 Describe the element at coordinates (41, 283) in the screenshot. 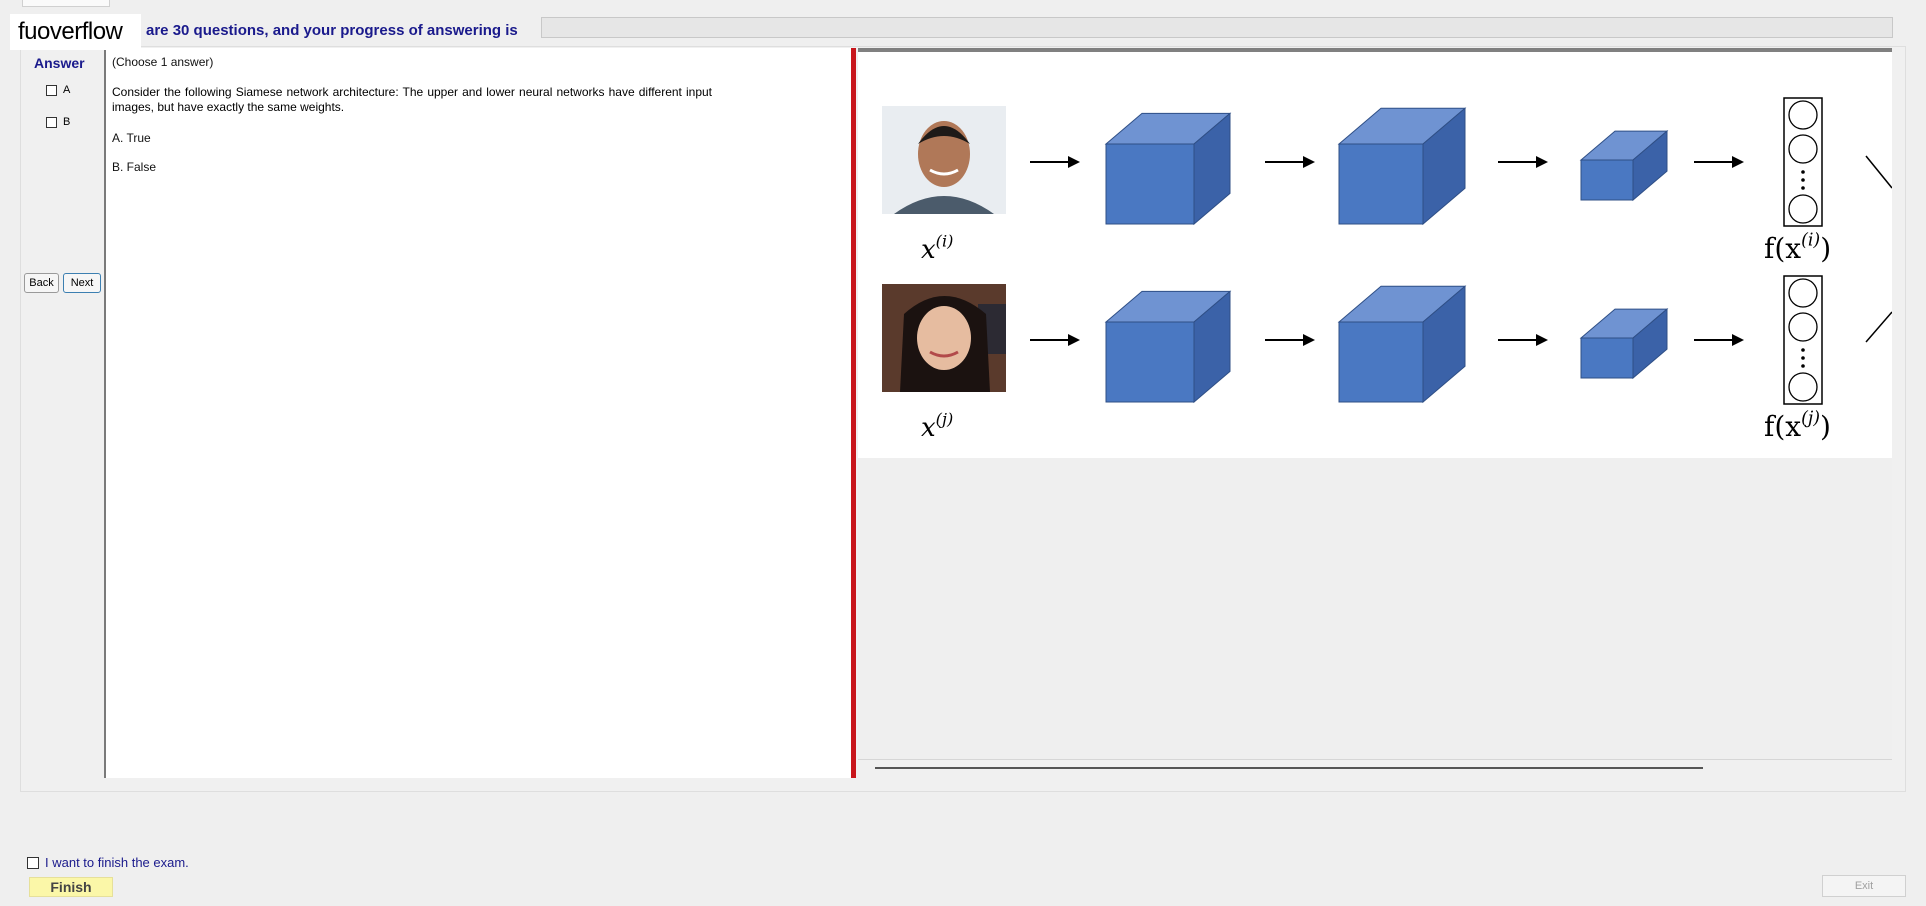

I see `back-button: Back` at that location.